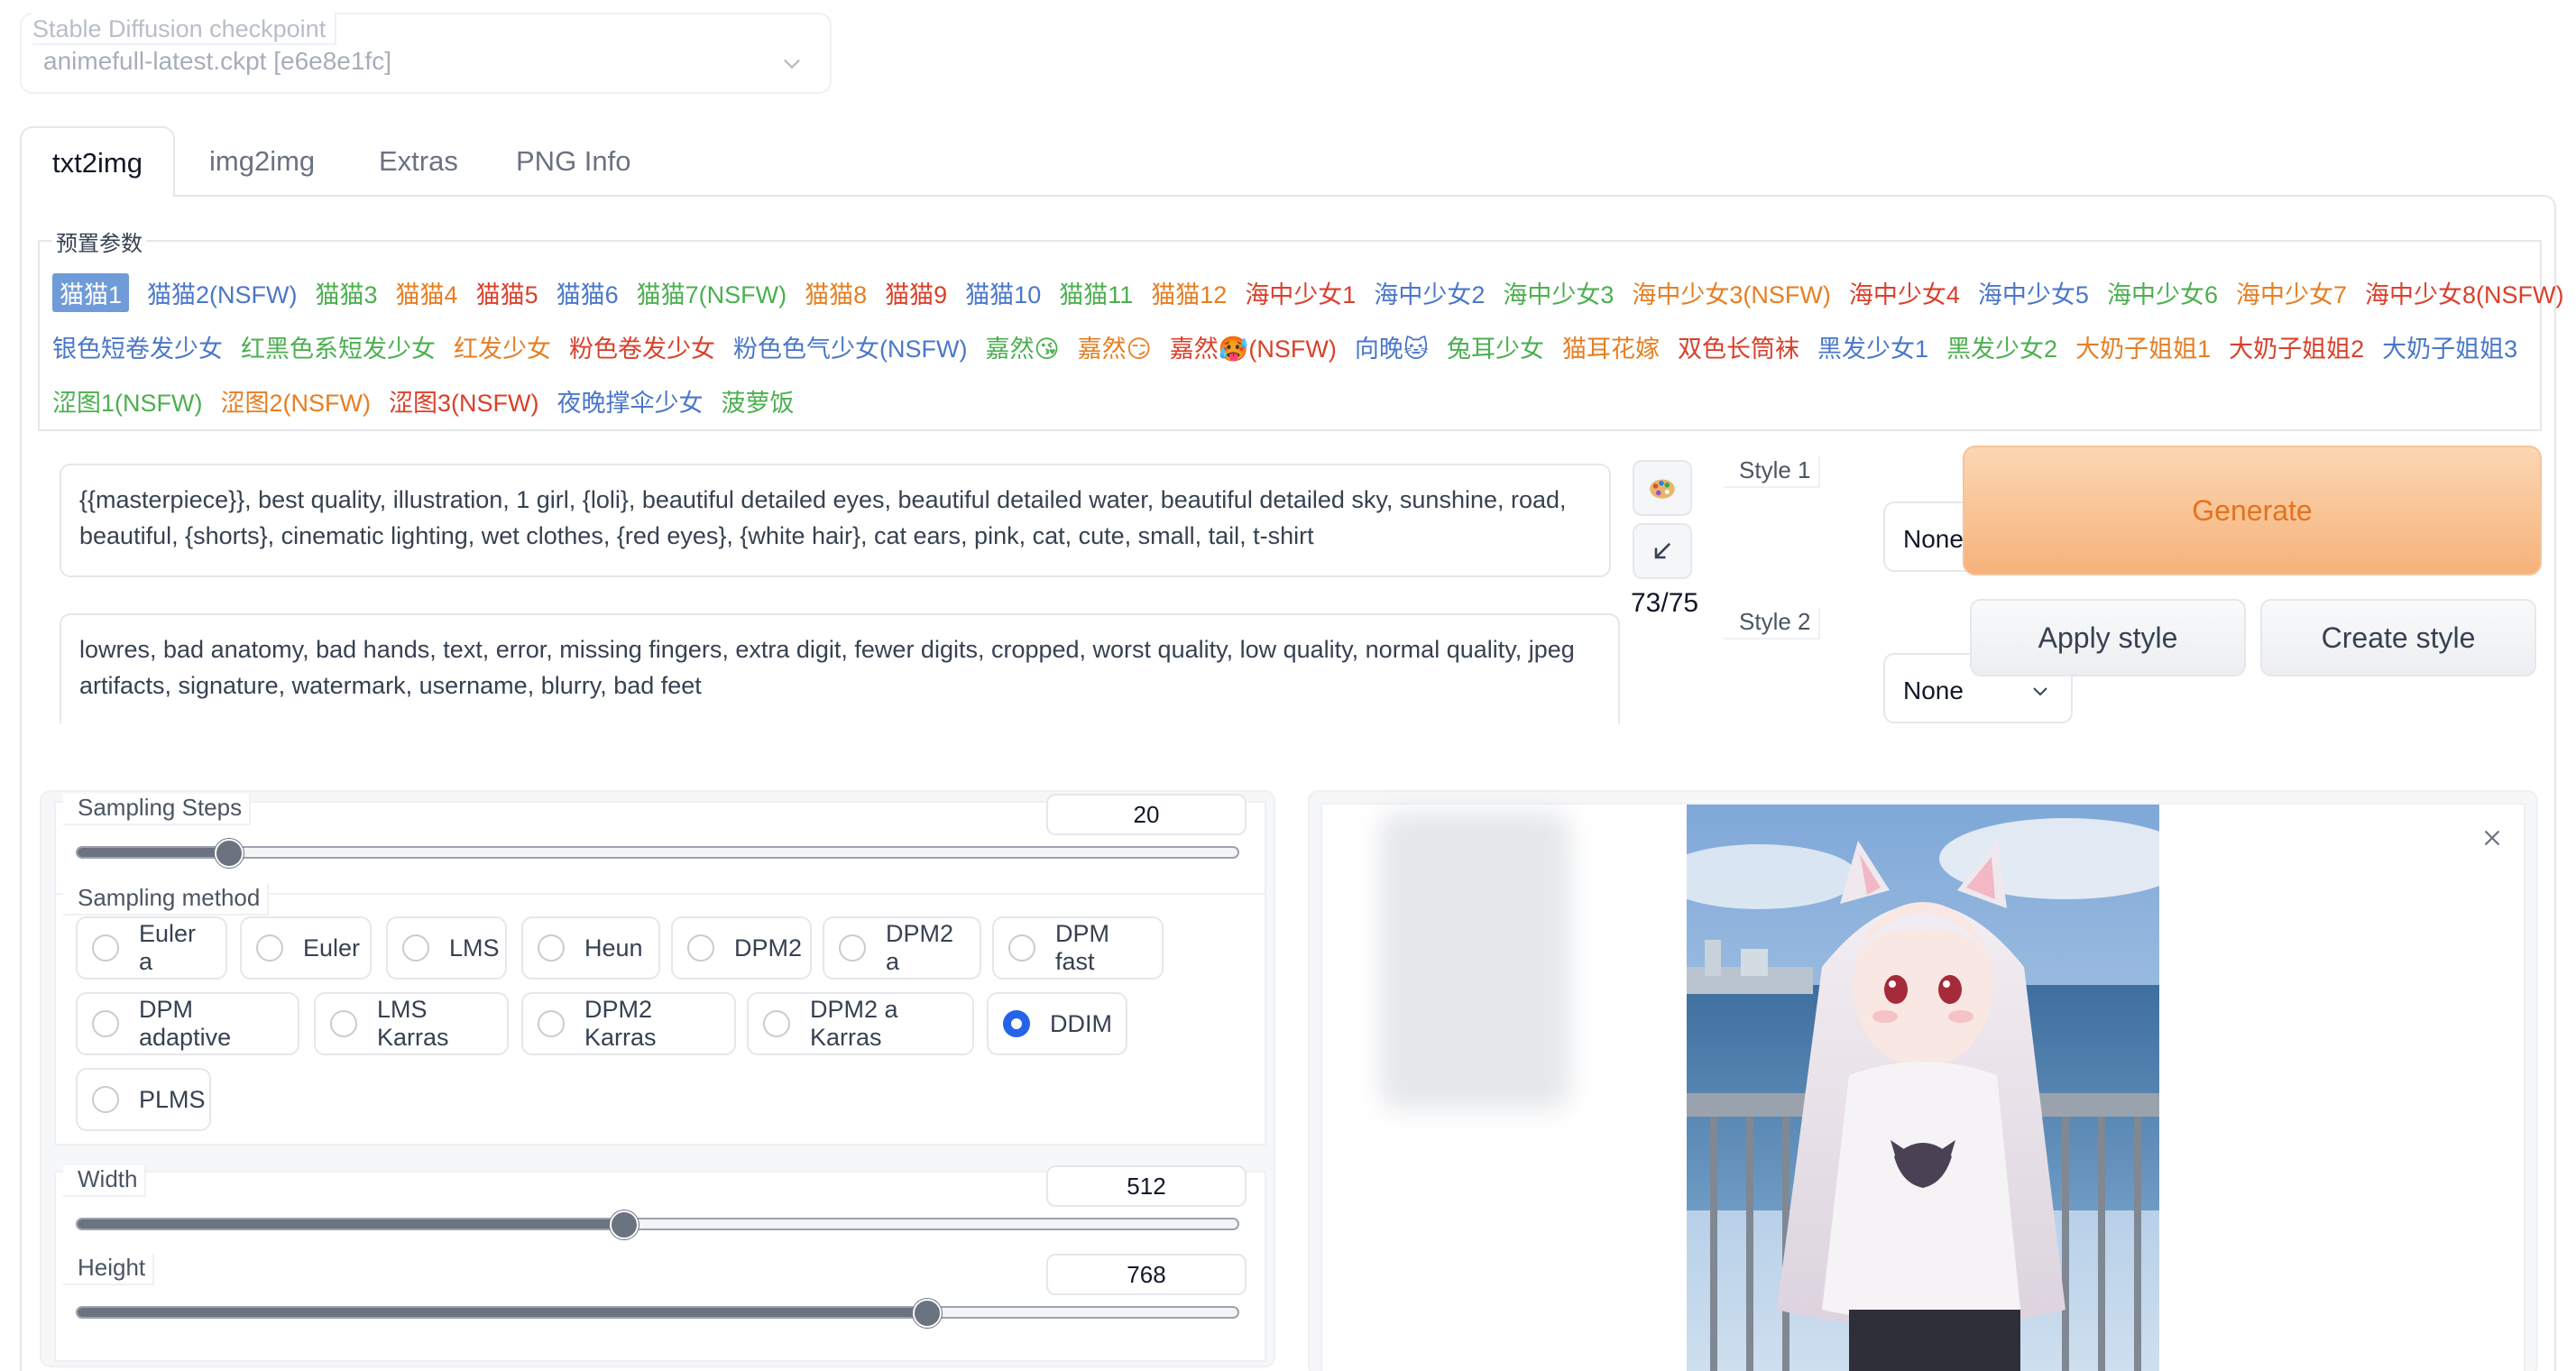 Image resolution: width=2576 pixels, height=1371 pixels. I want to click on sampling-option: Euler a, so click(152, 948).